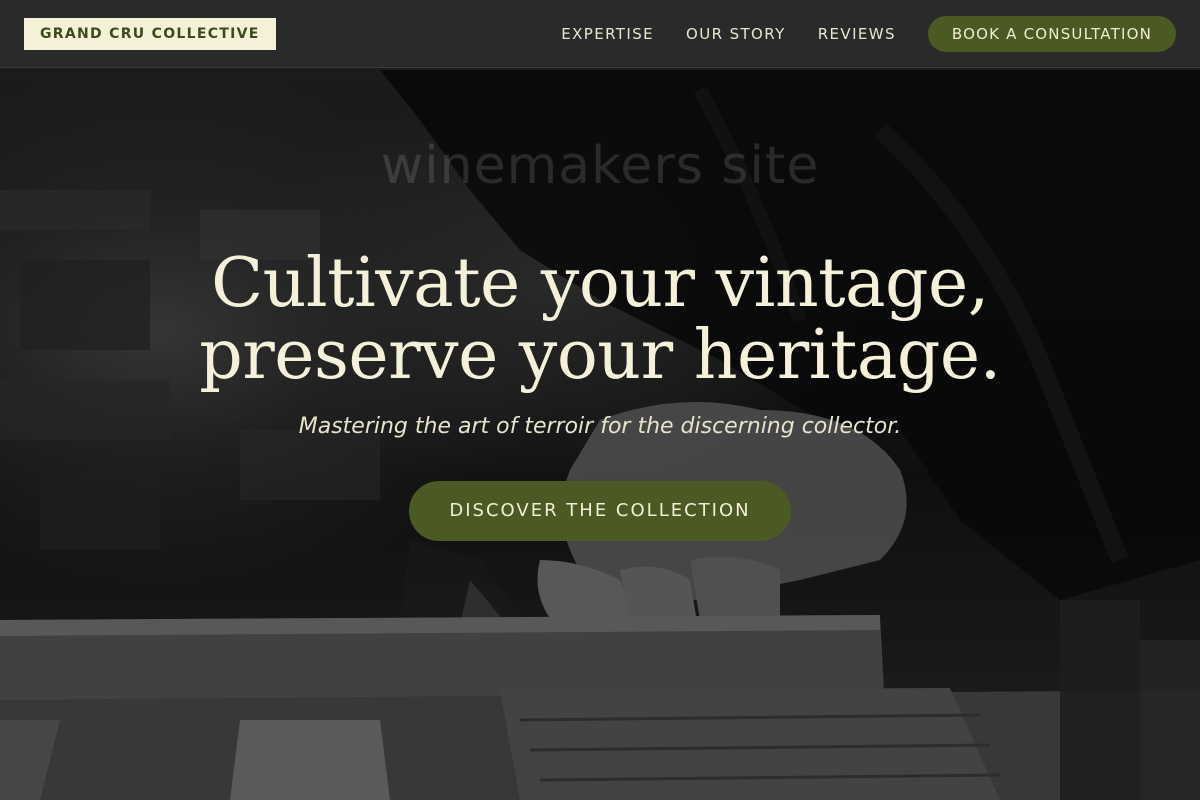 This screenshot has width=1200, height=800. Describe the element at coordinates (857, 34) in the screenshot. I see `nav-link-reviews: REVIEWS` at that location.